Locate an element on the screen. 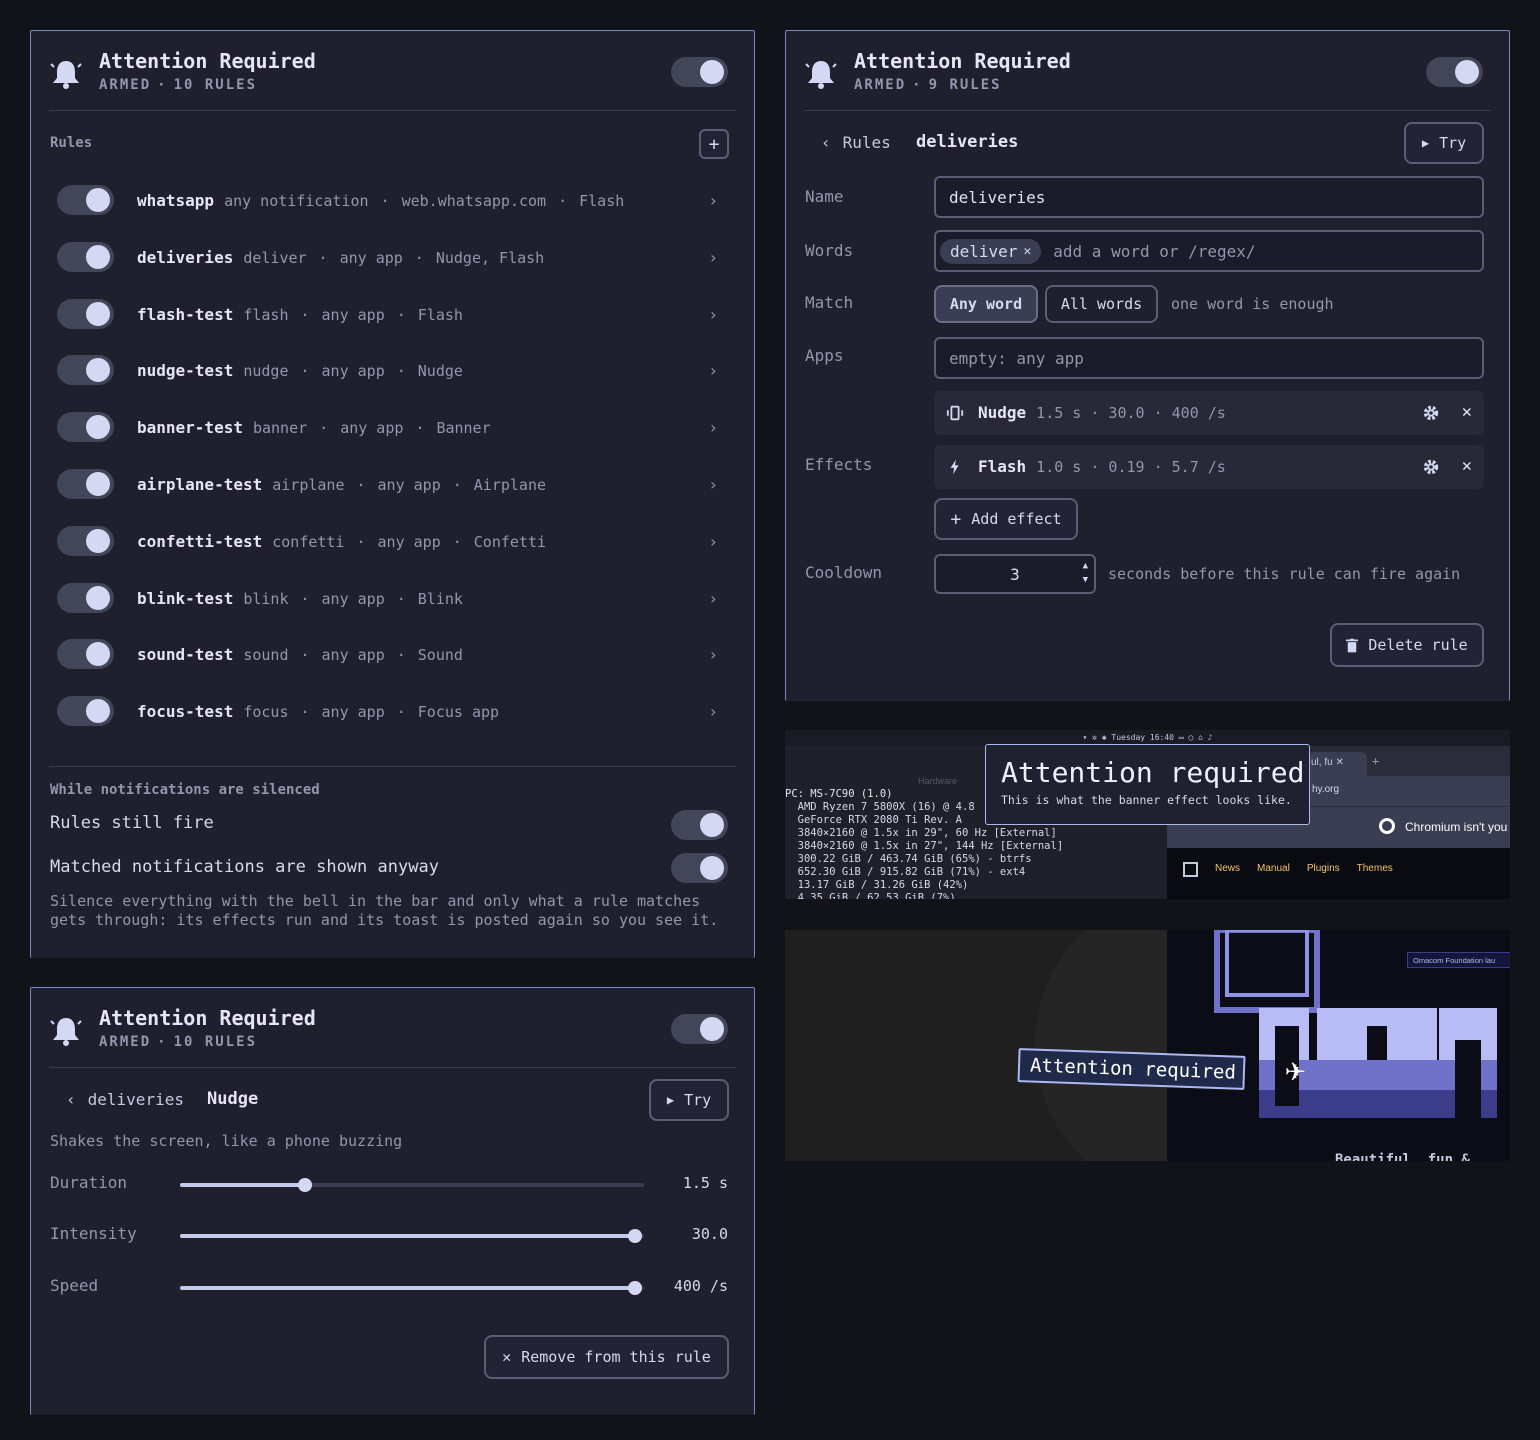 The image size is (1540, 1440). apps-field: empty: any app is located at coordinates (1209, 358).